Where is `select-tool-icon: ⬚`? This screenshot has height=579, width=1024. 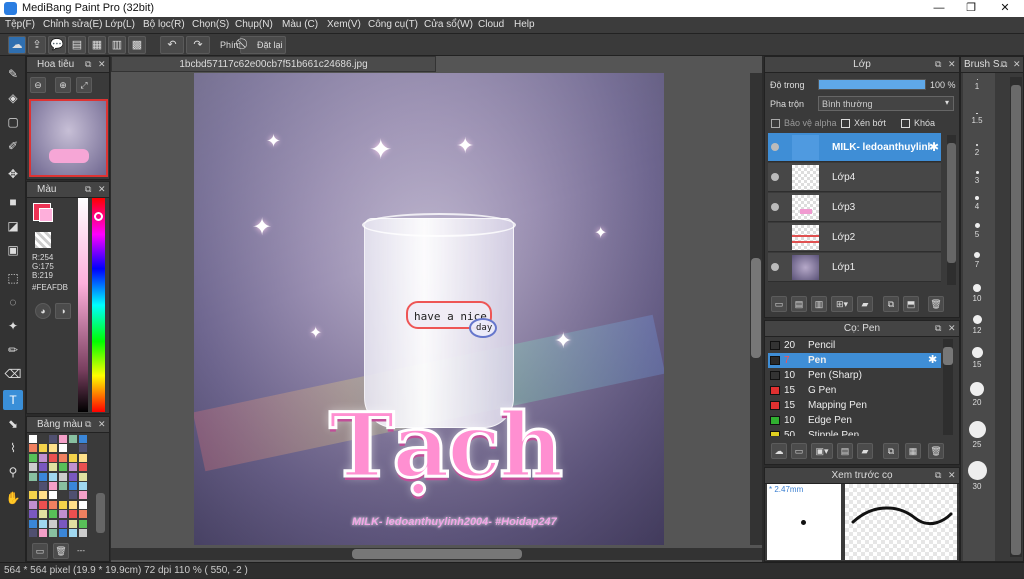 select-tool-icon: ⬚ is located at coordinates (13, 278).